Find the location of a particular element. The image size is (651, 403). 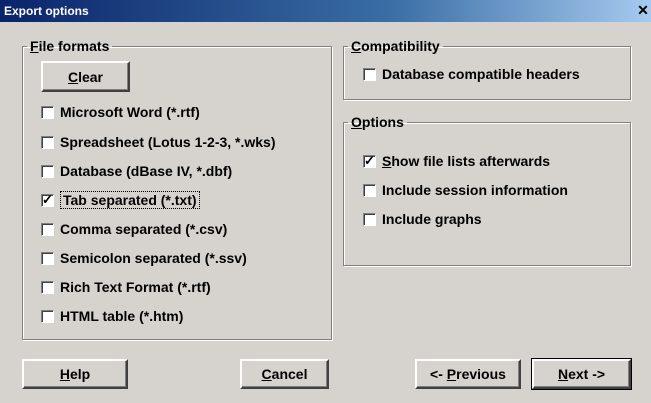

checkbox-label: Spreadsheet (Lotus 1-2-3, *.wks) is located at coordinates (168, 142).